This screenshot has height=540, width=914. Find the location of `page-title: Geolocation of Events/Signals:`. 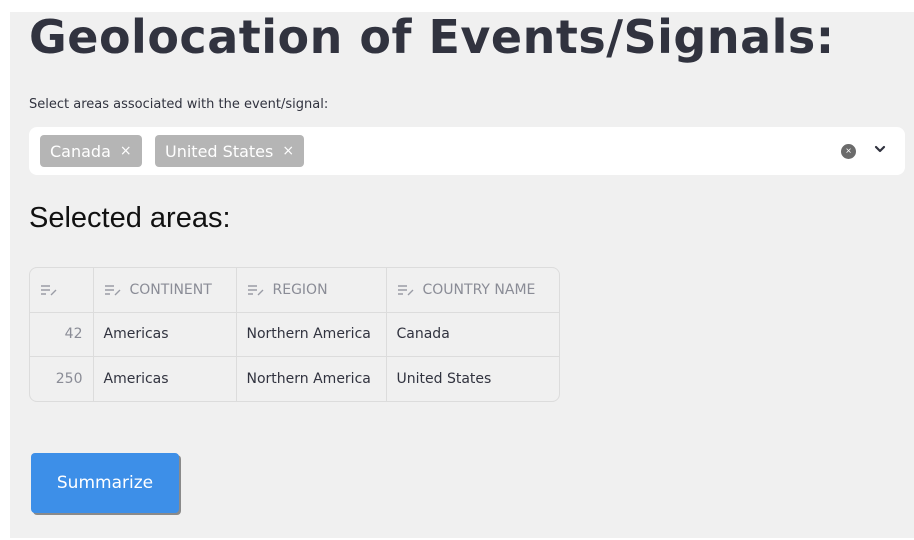

page-title: Geolocation of Events/Signals: is located at coordinates (432, 37).